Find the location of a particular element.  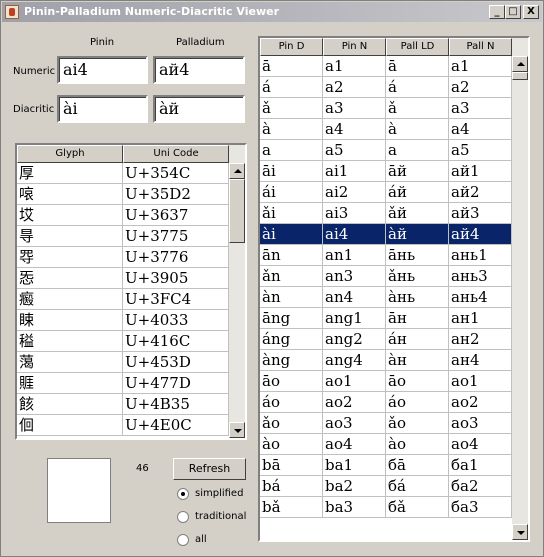

pin-d-cell: à is located at coordinates (291, 129).